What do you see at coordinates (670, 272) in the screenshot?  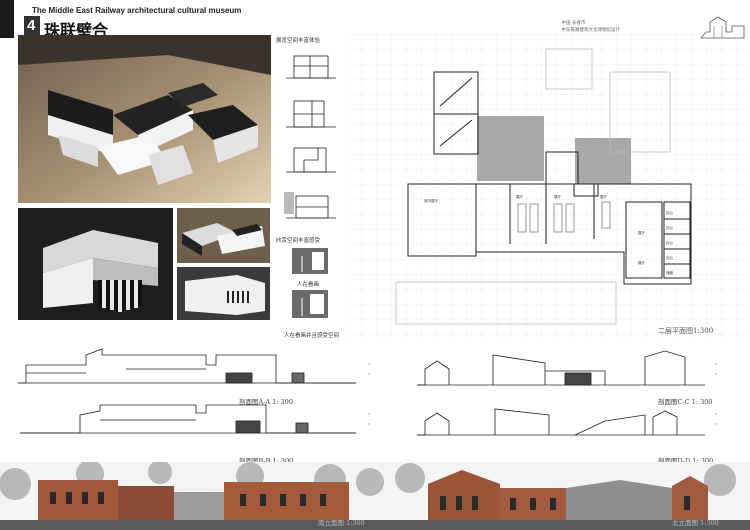 I see `svg-text: 储藏` at bounding box center [670, 272].